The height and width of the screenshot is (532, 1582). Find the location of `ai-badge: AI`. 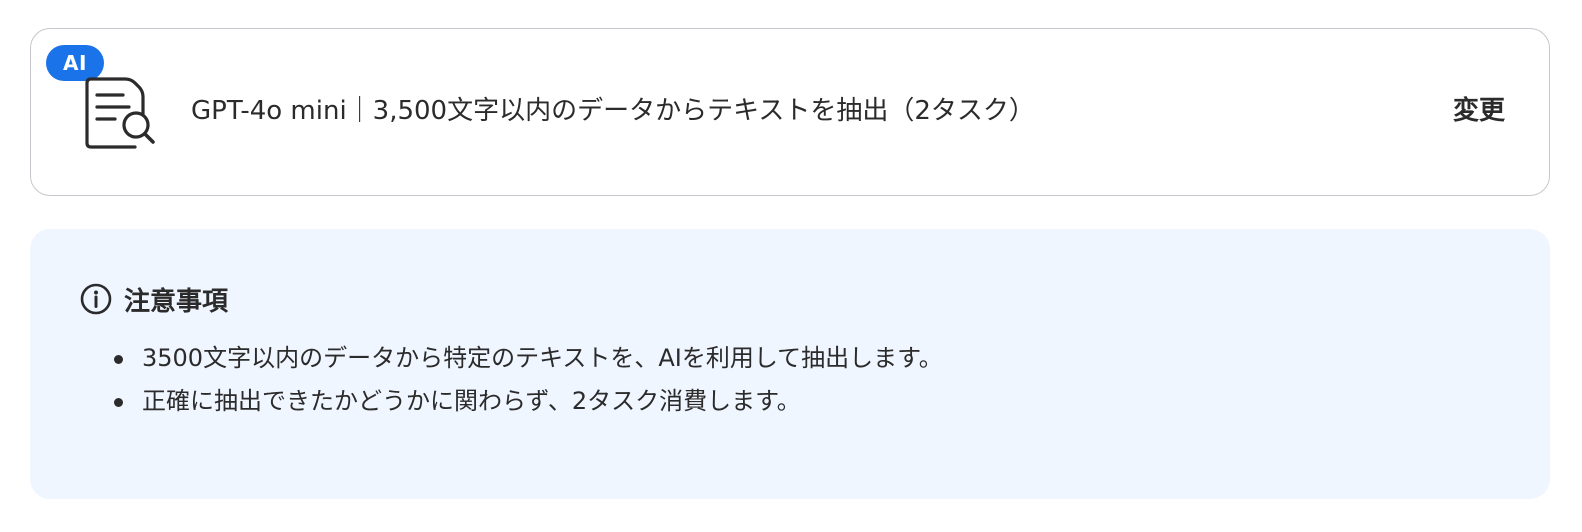

ai-badge: AI is located at coordinates (75, 63).